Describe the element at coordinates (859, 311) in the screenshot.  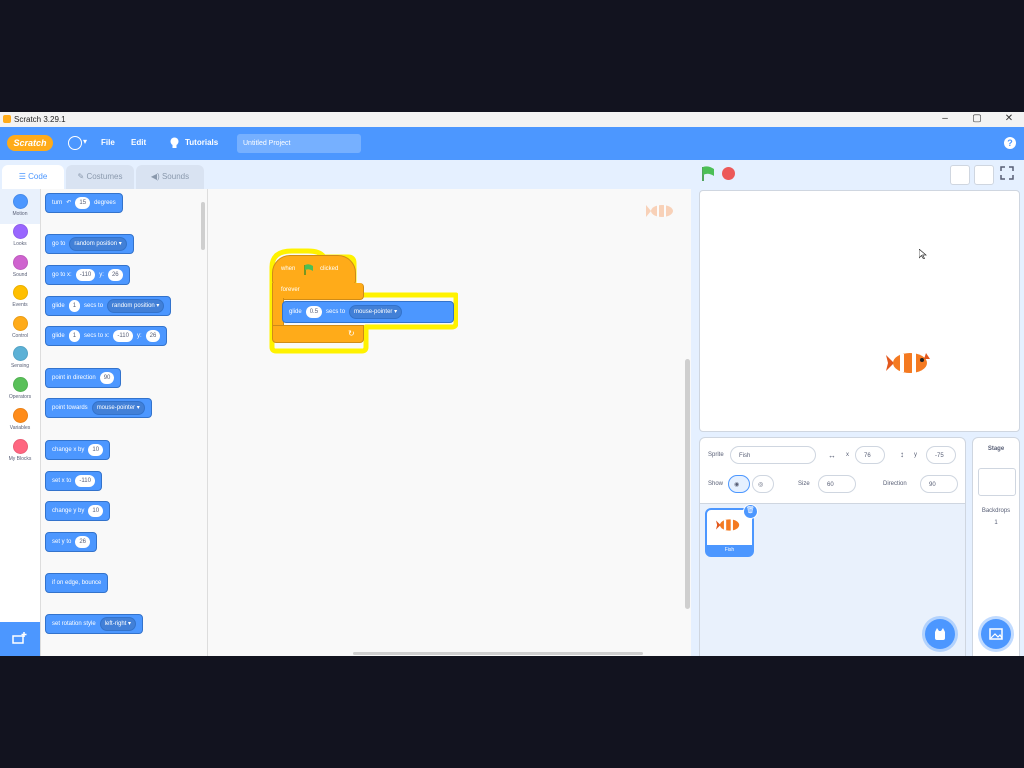
I see `stage-canvas` at that location.